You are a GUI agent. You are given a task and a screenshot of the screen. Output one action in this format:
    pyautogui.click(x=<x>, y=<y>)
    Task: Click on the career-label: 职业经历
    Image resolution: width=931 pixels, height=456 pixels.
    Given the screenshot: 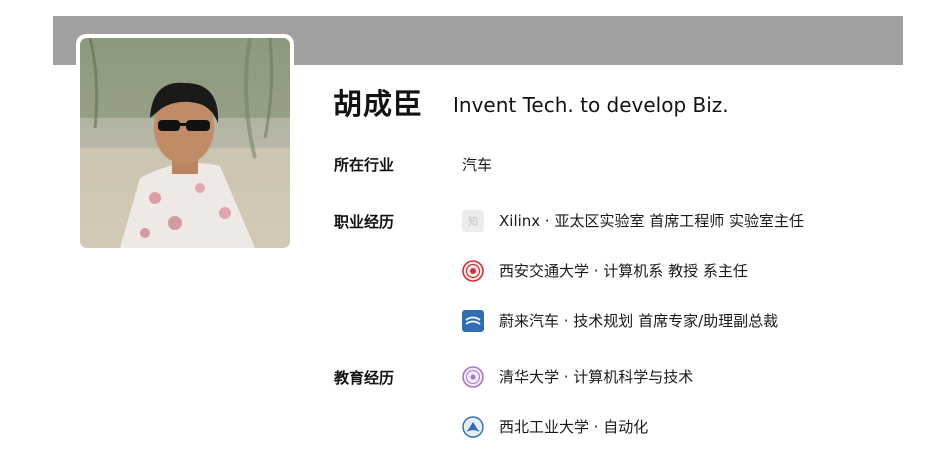 What is the action you would take?
    pyautogui.click(x=364, y=222)
    